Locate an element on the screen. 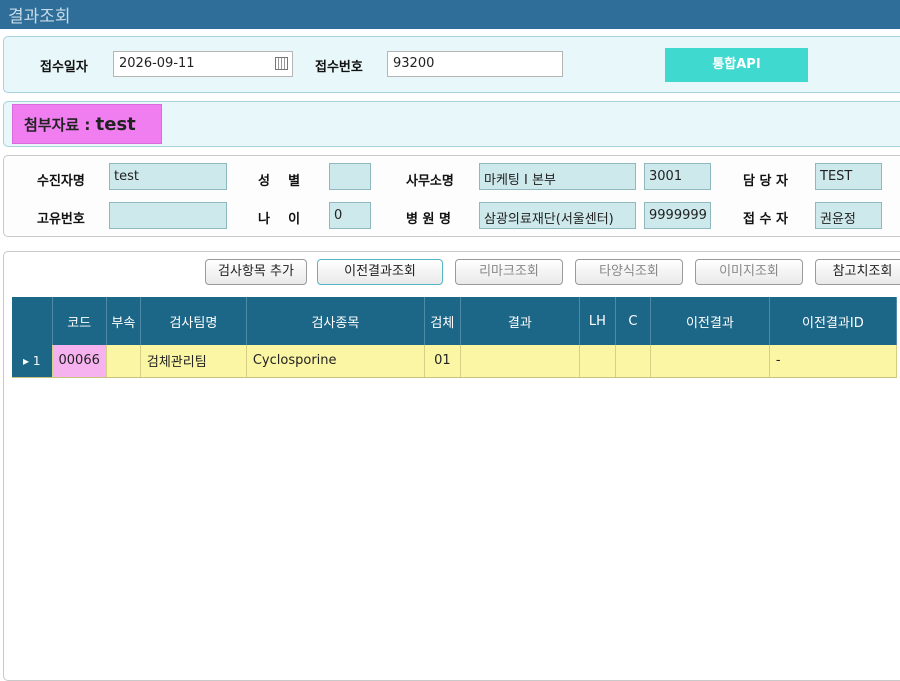 The width and height of the screenshot is (900, 681). other-format-button: 타양식조회 is located at coordinates (629, 272).